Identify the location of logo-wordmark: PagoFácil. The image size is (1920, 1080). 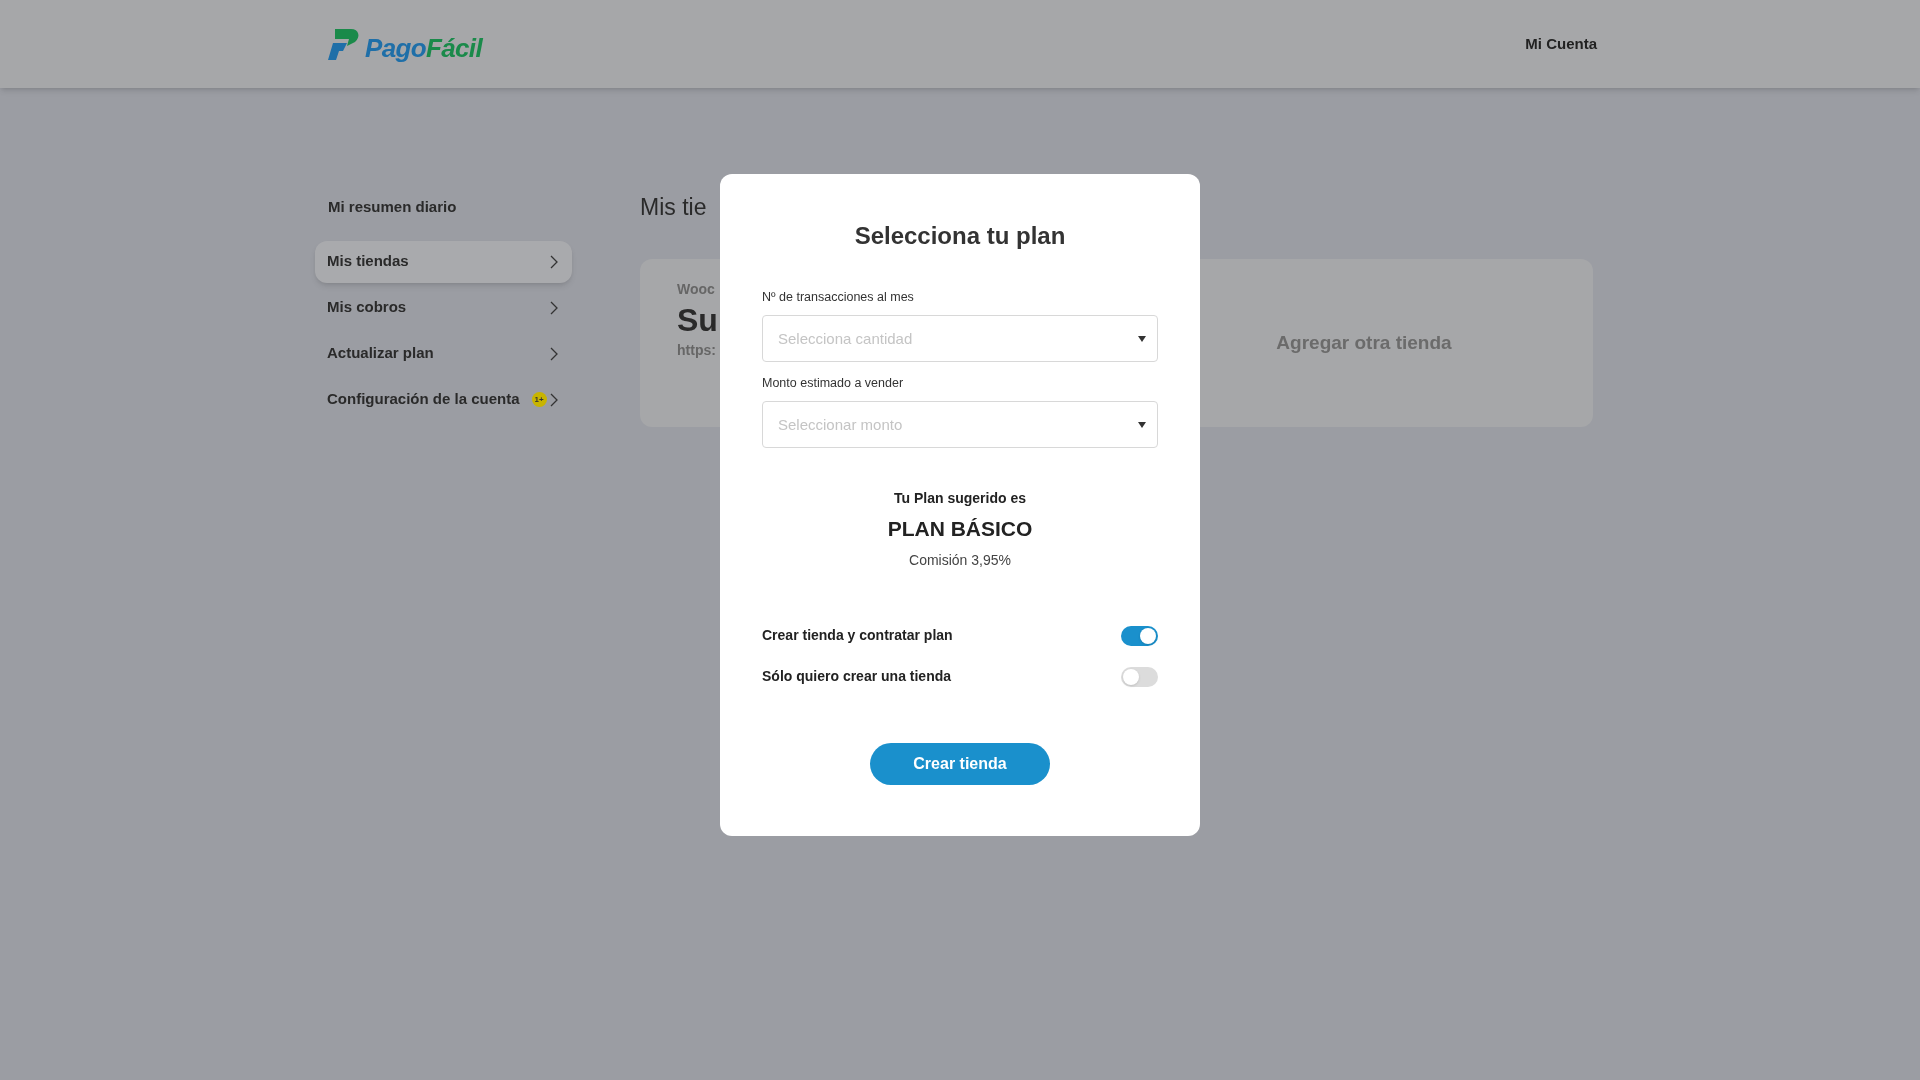
(423, 48).